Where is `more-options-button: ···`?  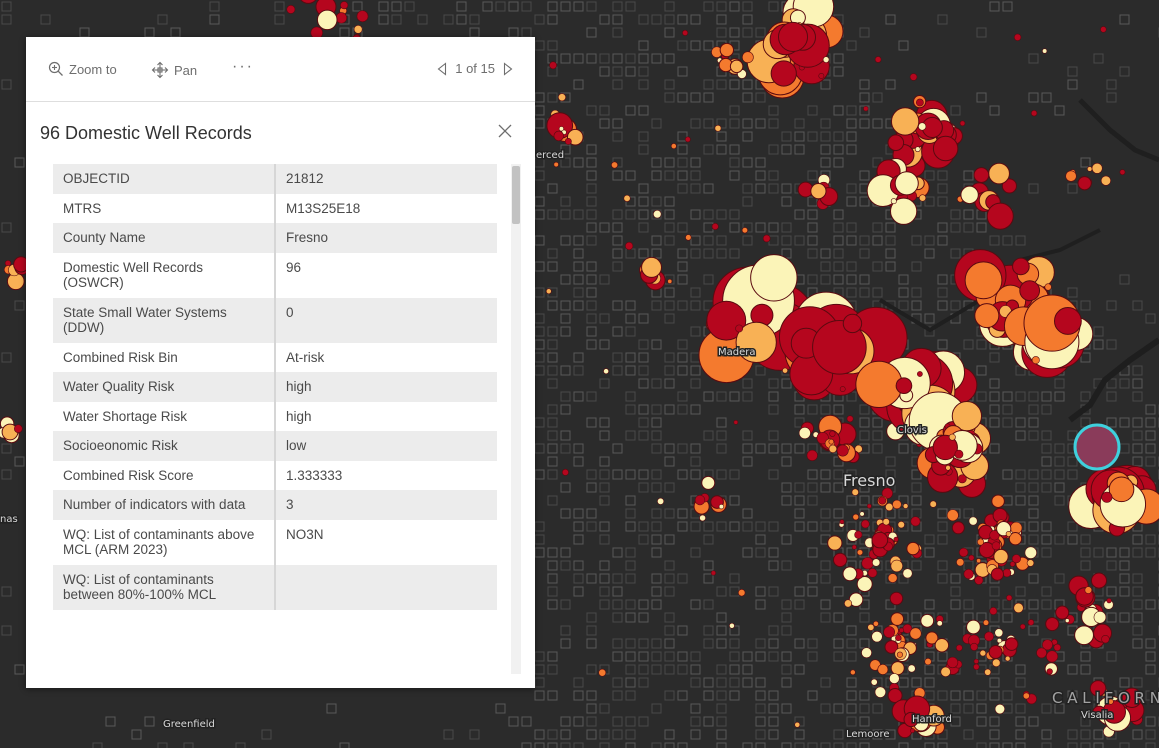 more-options-button: ··· is located at coordinates (243, 67).